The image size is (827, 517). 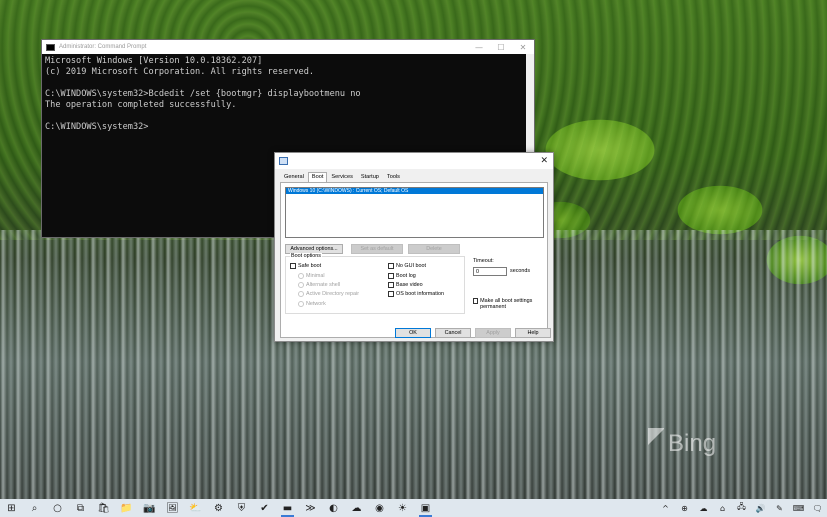 What do you see at coordinates (293, 266) in the screenshot?
I see `safe-boot-checkbox` at bounding box center [293, 266].